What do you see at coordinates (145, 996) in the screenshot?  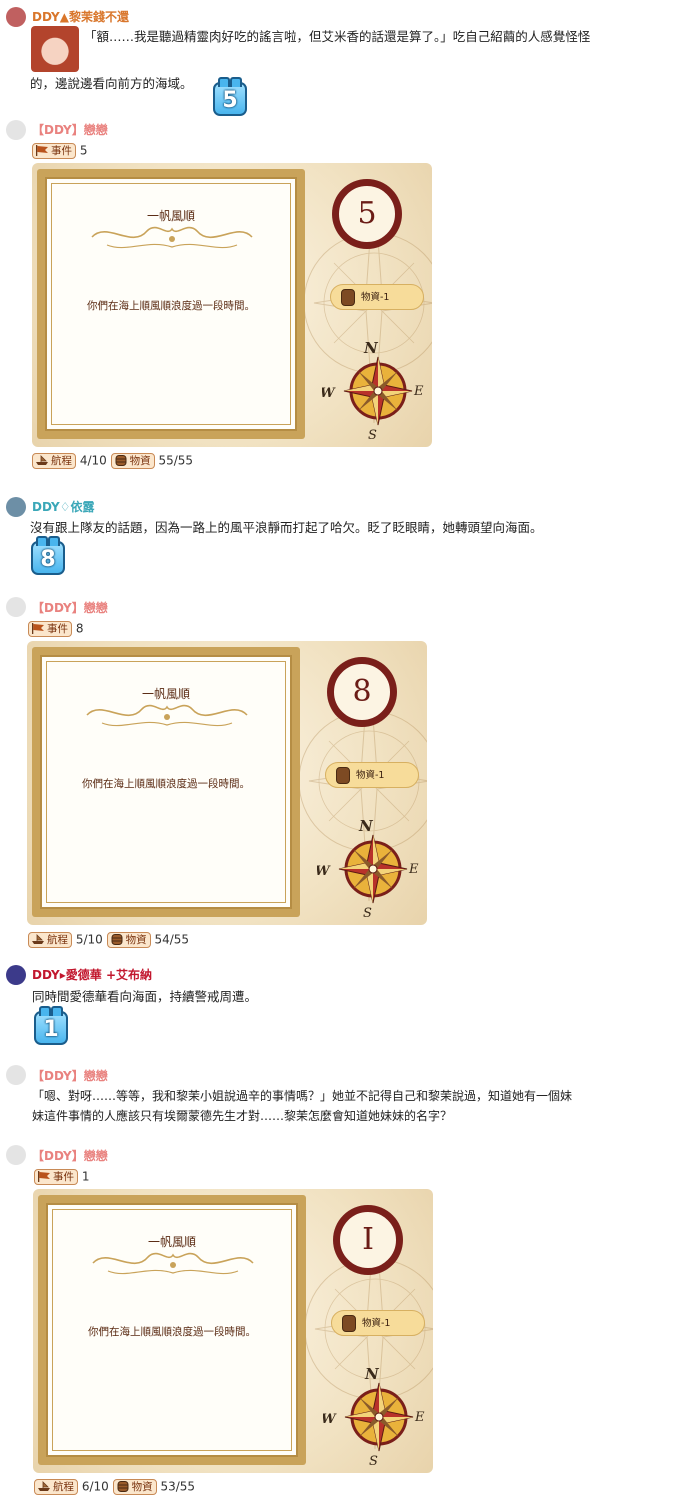 I see `message-text: 同時間愛德華看向海面，持續警戒周遭。` at bounding box center [145, 996].